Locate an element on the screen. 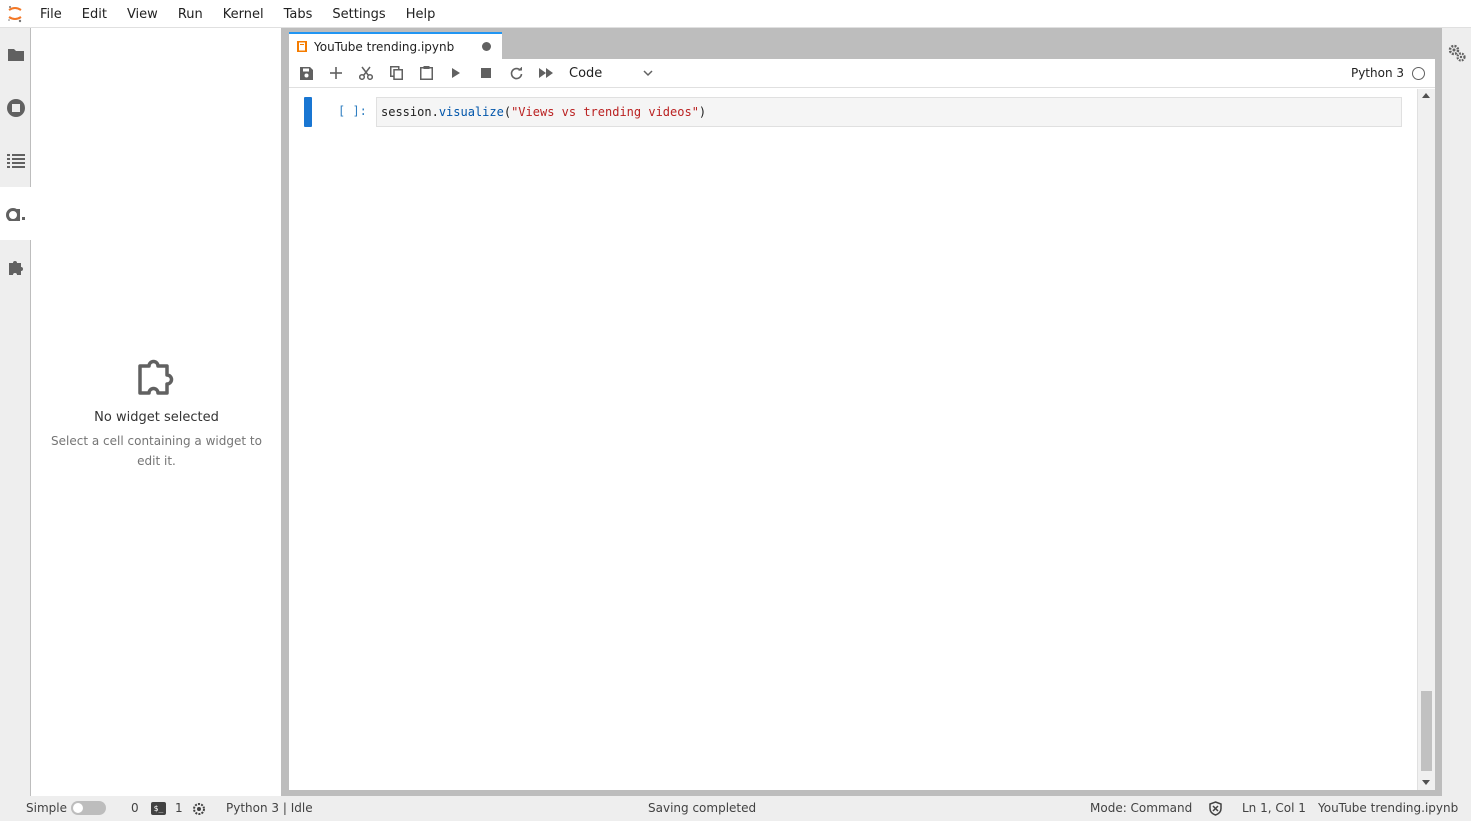 The width and height of the screenshot is (1471, 821). puzzle-piece-icon is located at coordinates (155, 377).